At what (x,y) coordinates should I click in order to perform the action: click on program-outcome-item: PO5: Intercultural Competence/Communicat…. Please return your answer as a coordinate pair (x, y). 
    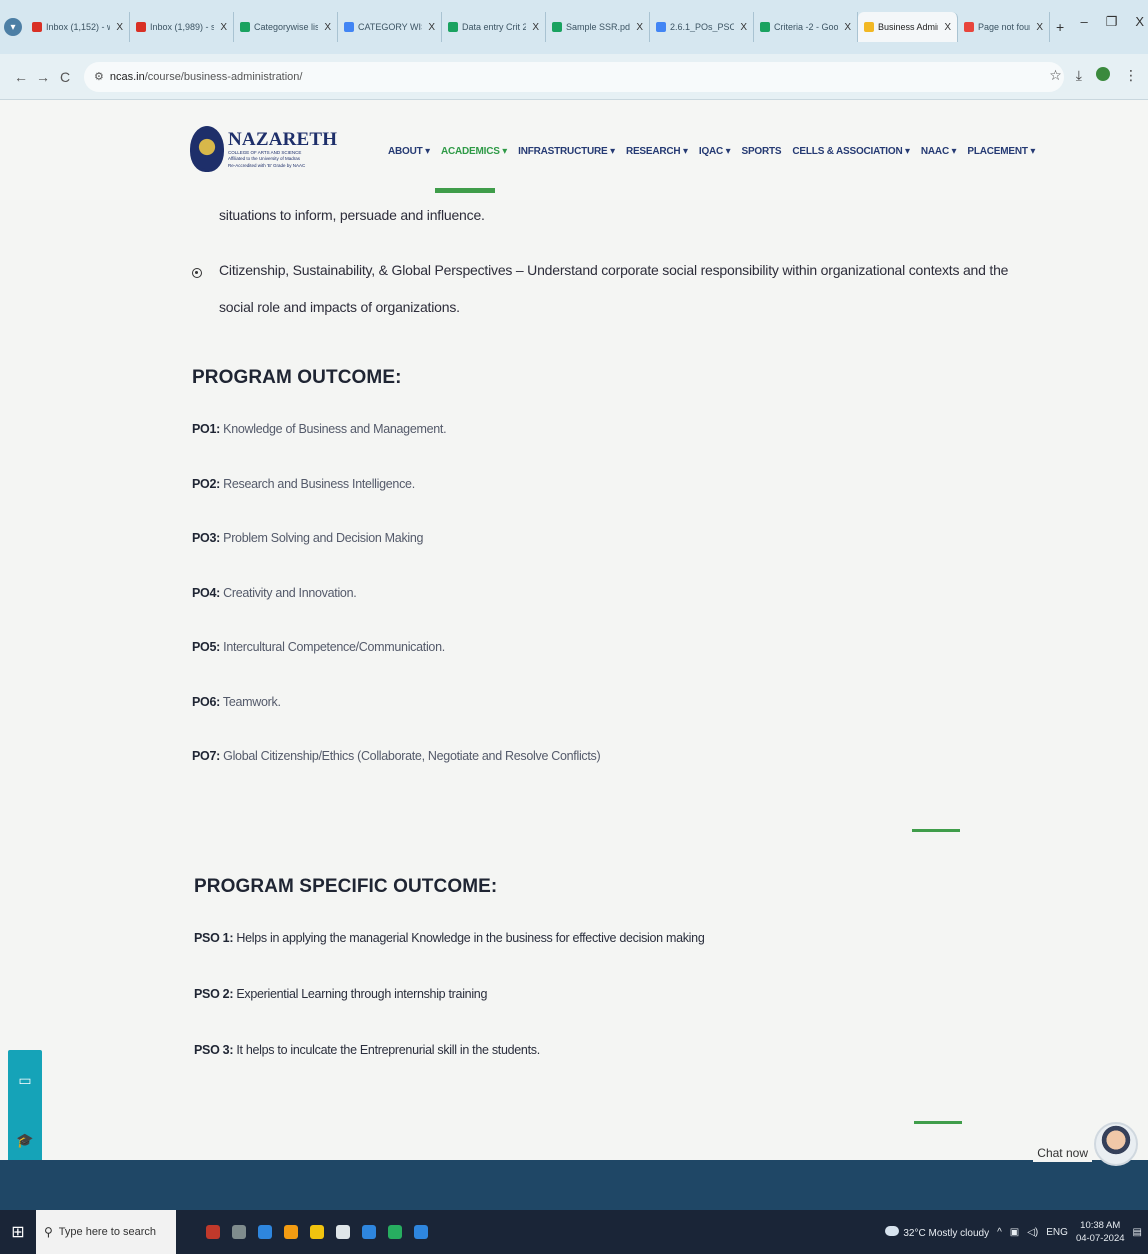
    Looking at the image, I should click on (318, 647).